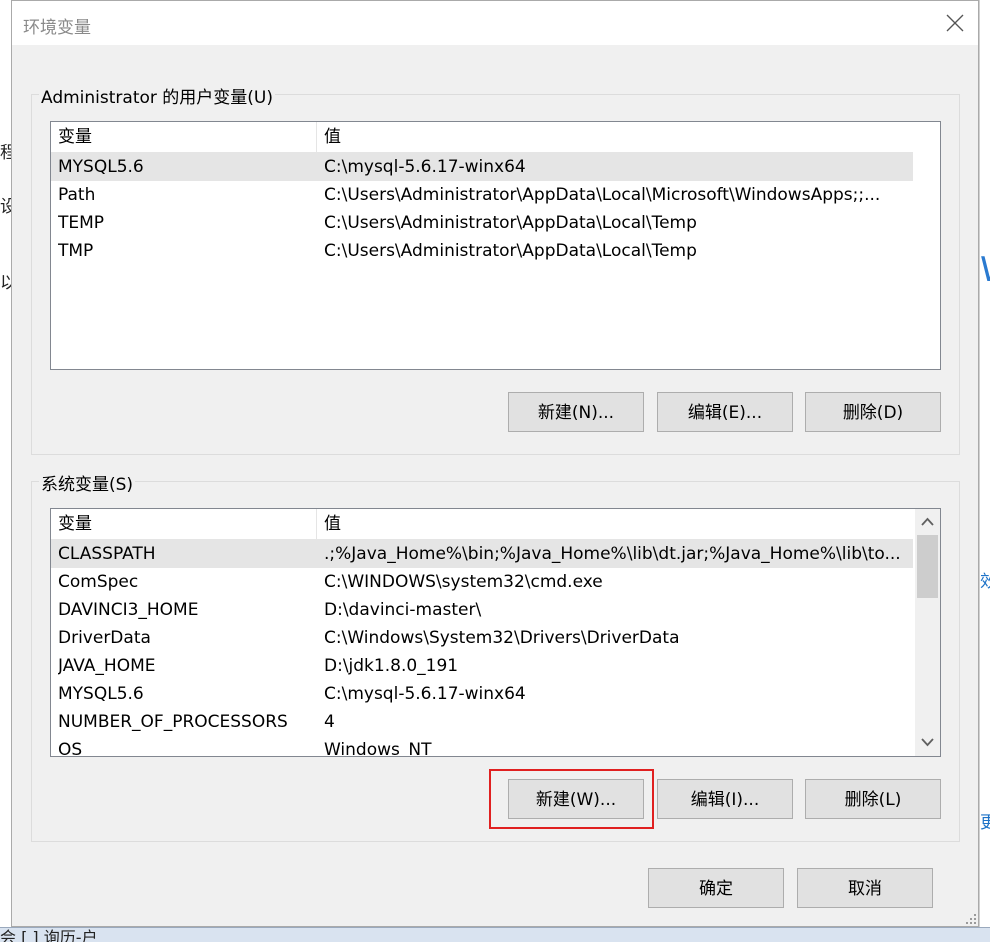  What do you see at coordinates (482, 722) in the screenshot?
I see `table-row: NUMBER_OF_PROCESSORS 4` at bounding box center [482, 722].